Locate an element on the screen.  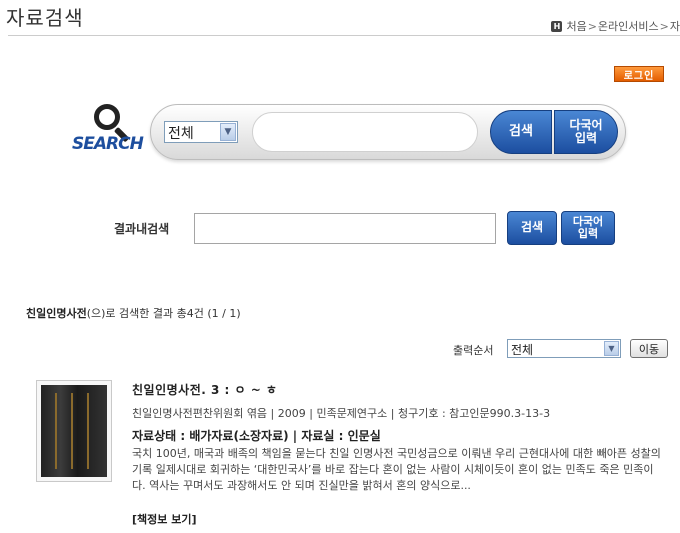
sort-order-select: 전체 ▼ is located at coordinates (564, 348).